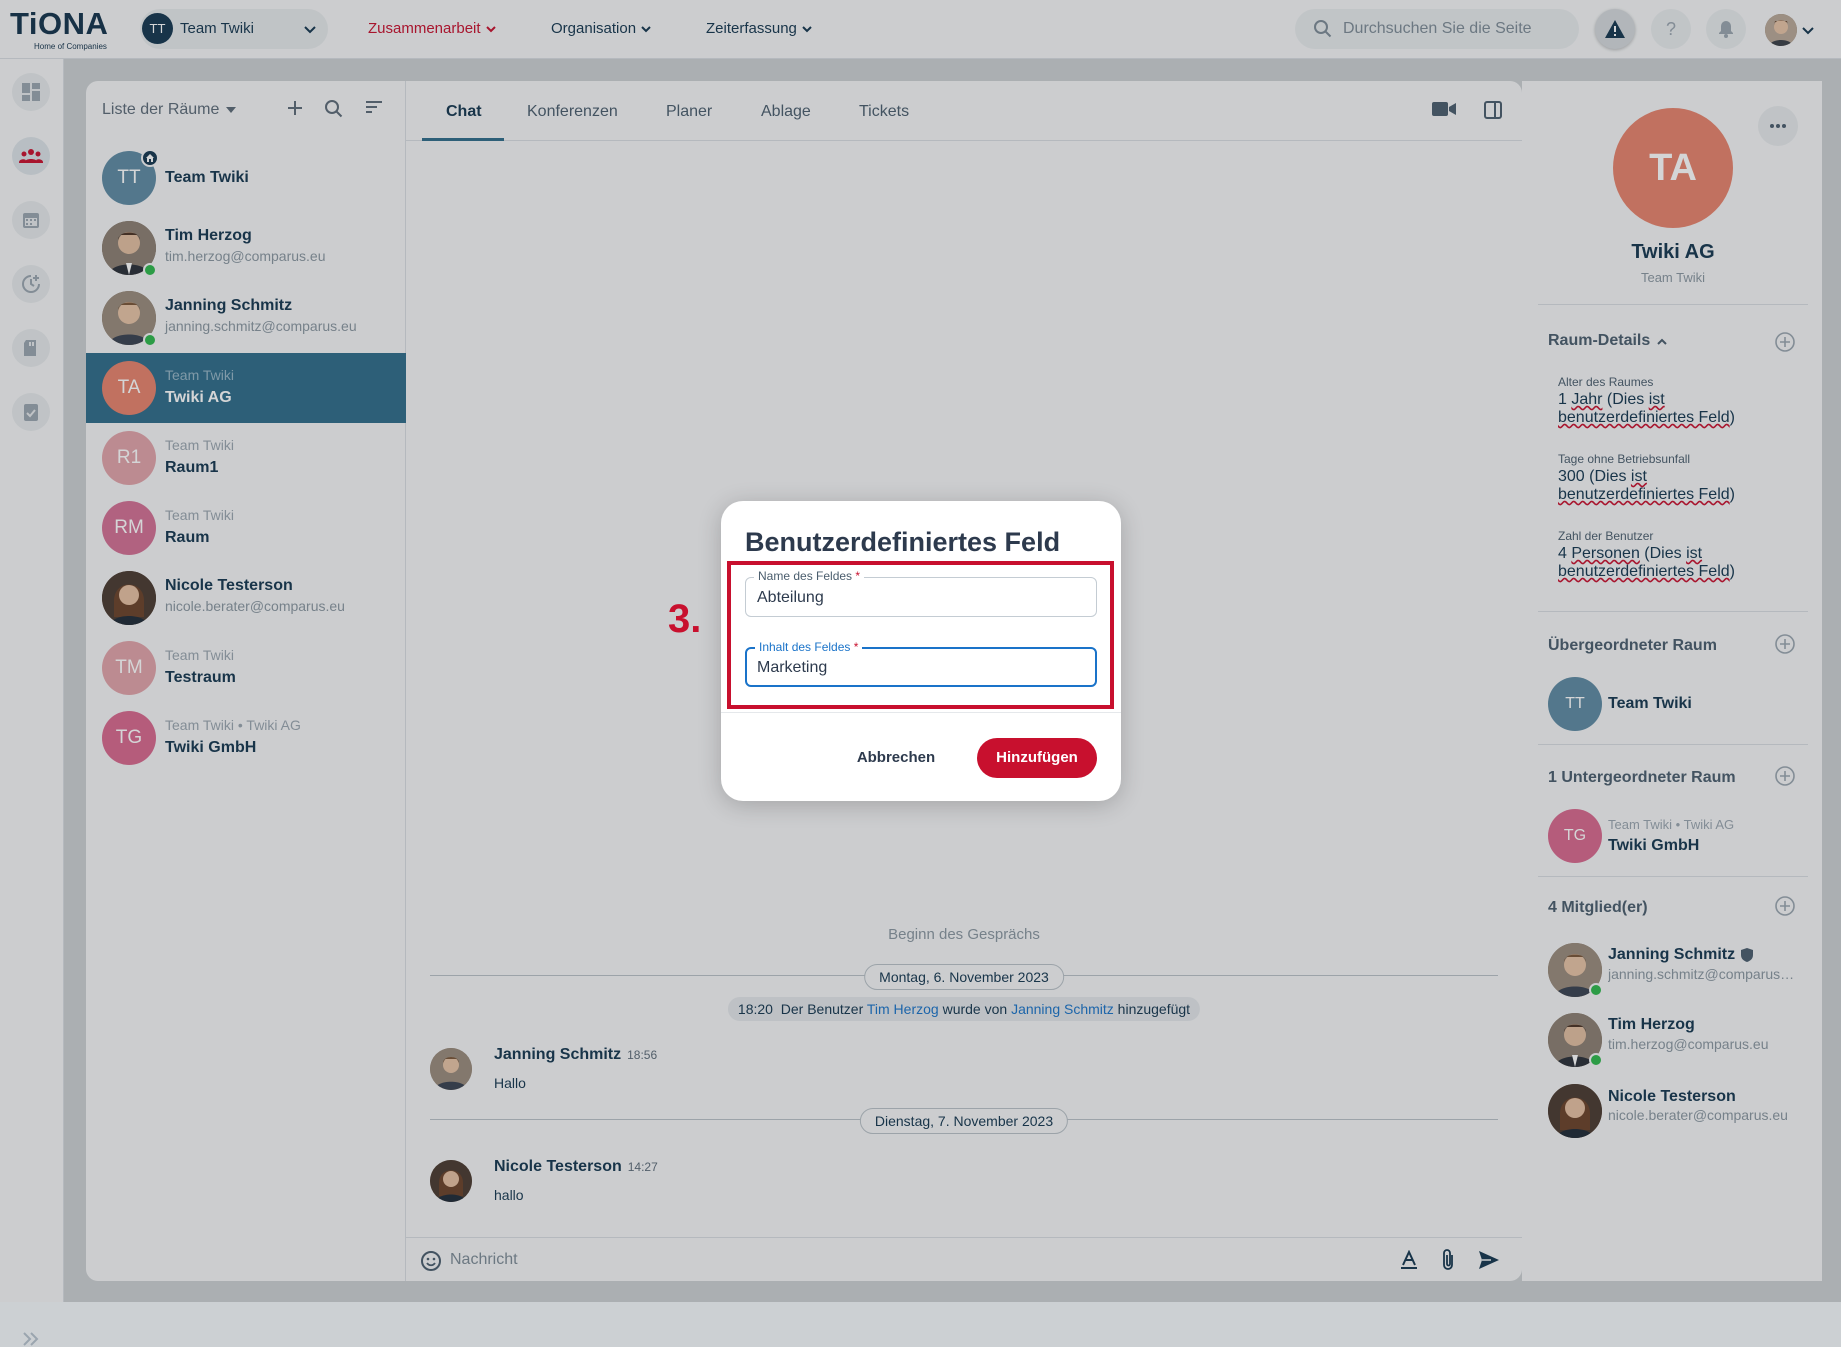 Image resolution: width=1841 pixels, height=1347 pixels. I want to click on annotation-highlight-box, so click(920, 635).